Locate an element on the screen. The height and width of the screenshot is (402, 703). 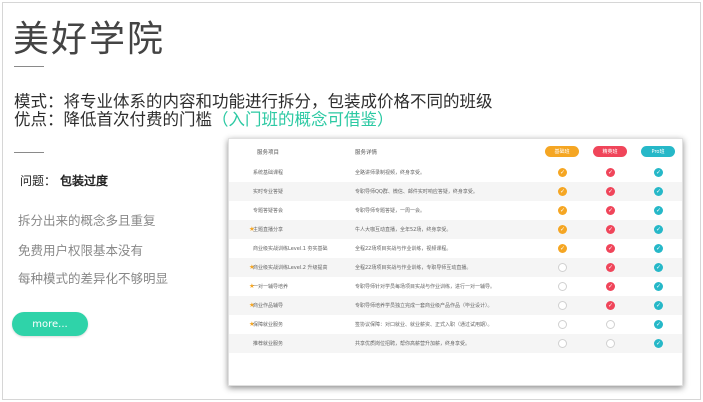
issue-item: 免费用户权限基本没有 is located at coordinates (81, 250).